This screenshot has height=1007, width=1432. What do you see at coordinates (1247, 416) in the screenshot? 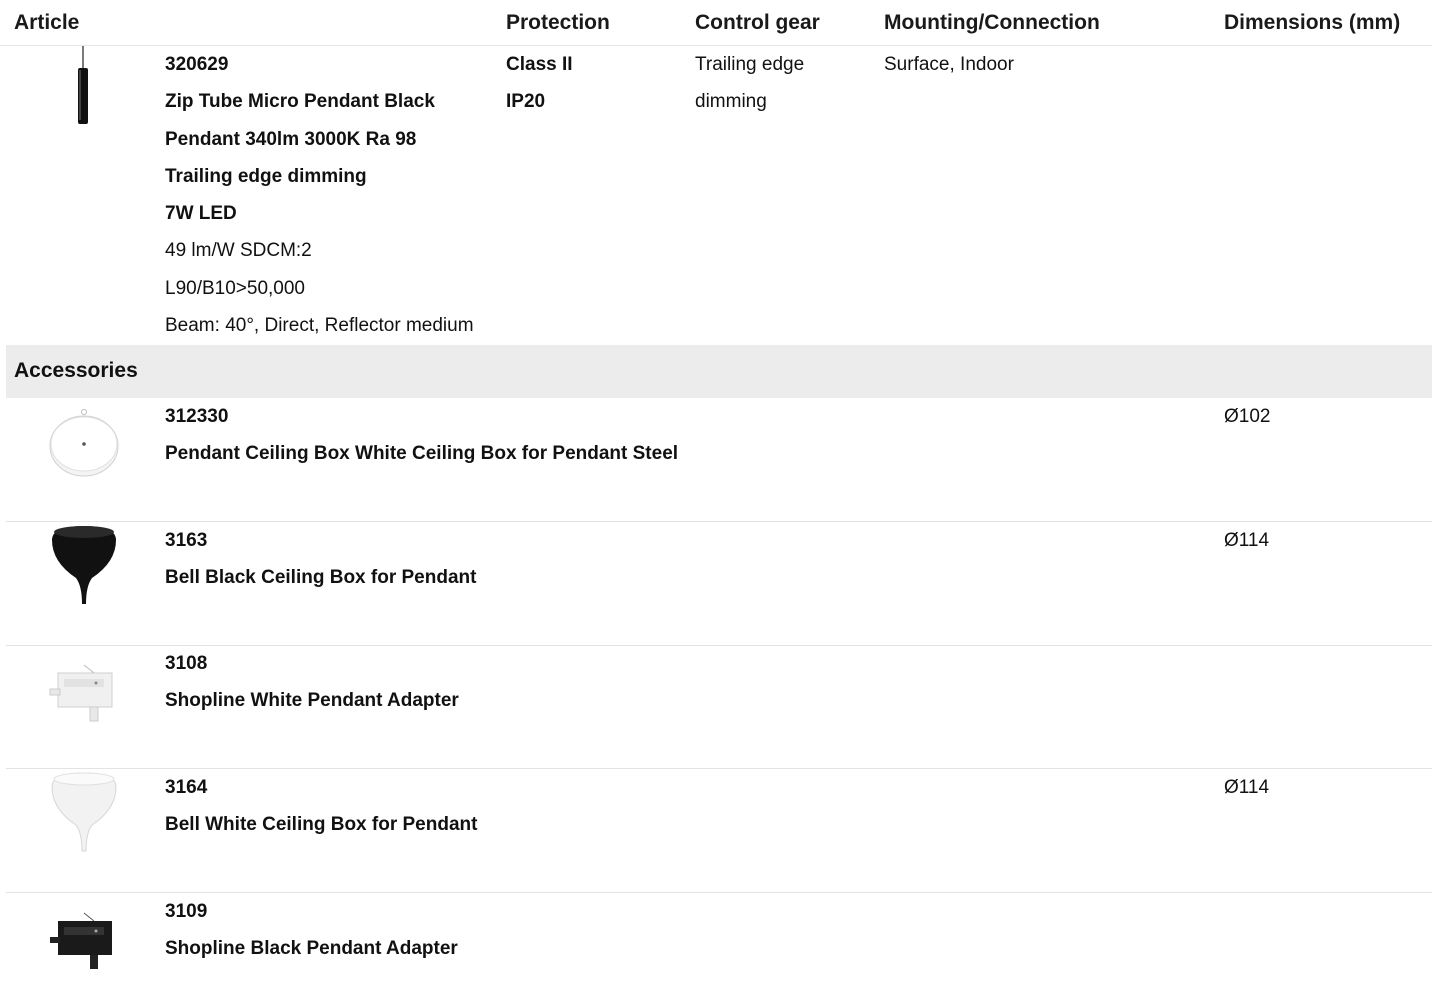
I see `accessory-dimensions: Ø102` at bounding box center [1247, 416].